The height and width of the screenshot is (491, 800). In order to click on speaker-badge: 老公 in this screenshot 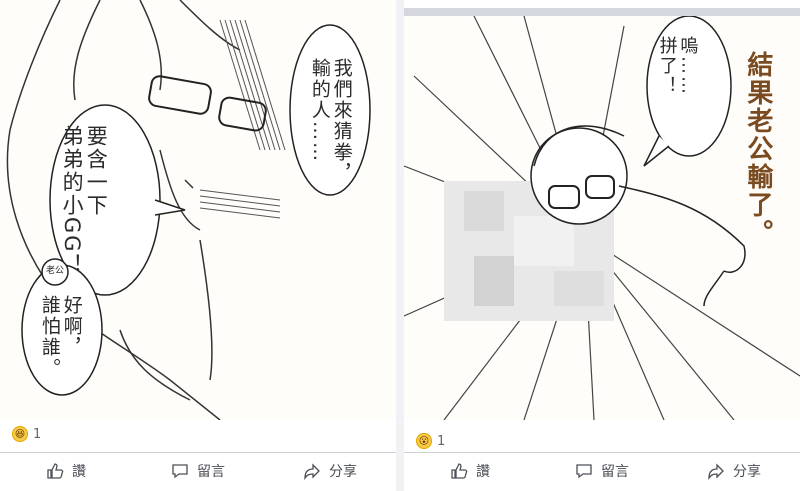, I will do `click(54, 271)`.